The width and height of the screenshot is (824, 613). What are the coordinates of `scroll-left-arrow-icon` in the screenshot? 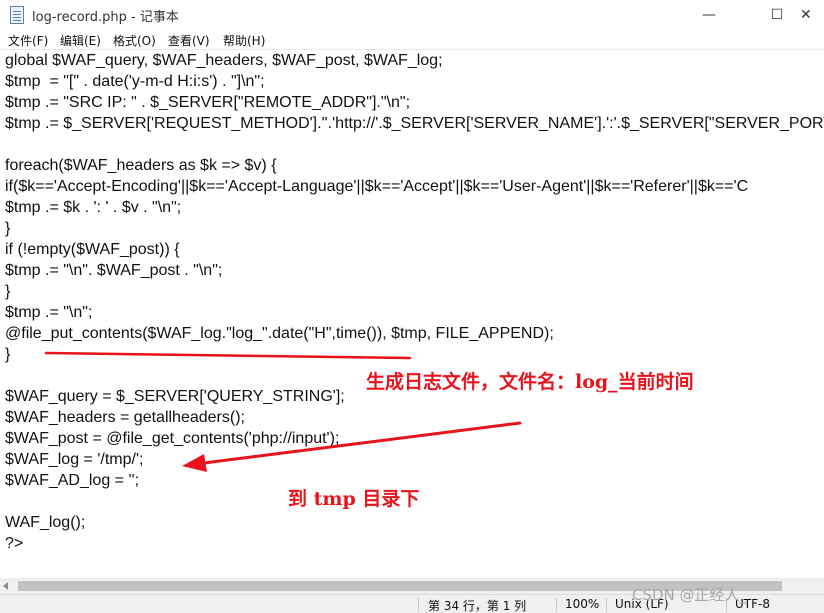 It's located at (5, 586).